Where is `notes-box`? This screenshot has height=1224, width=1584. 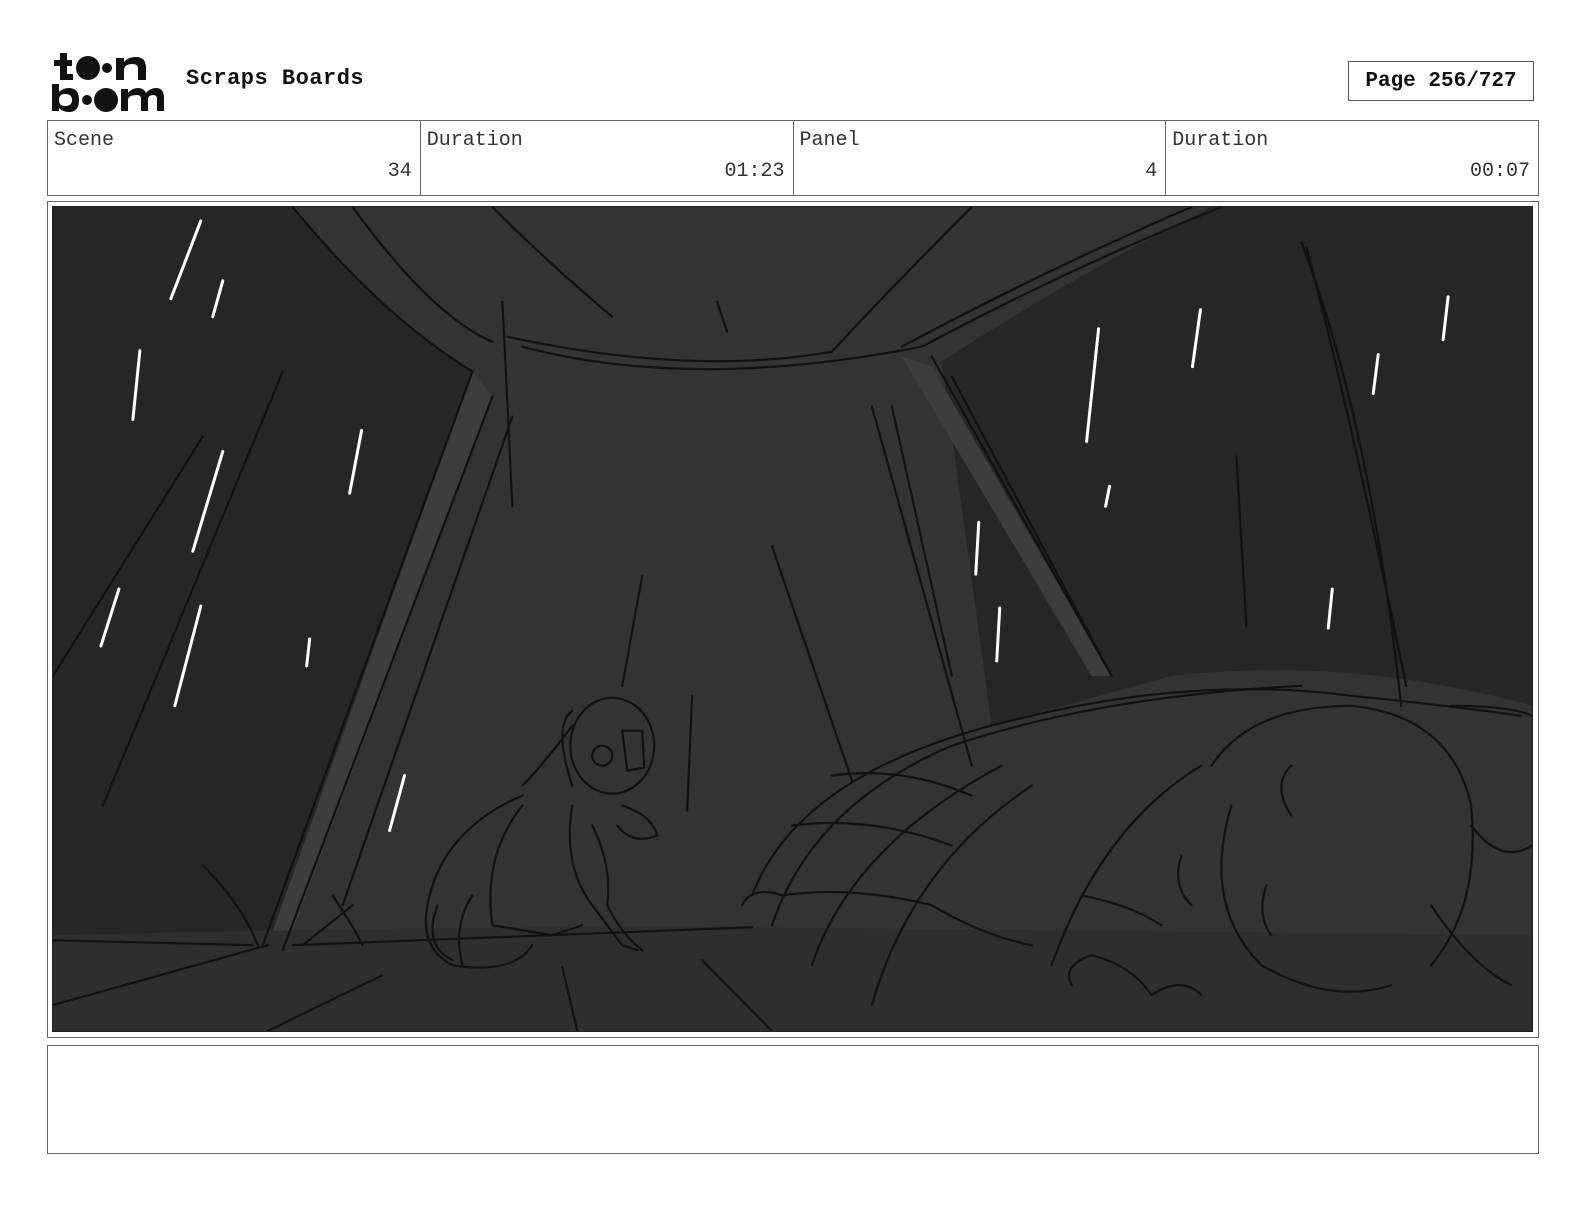
notes-box is located at coordinates (793, 1099).